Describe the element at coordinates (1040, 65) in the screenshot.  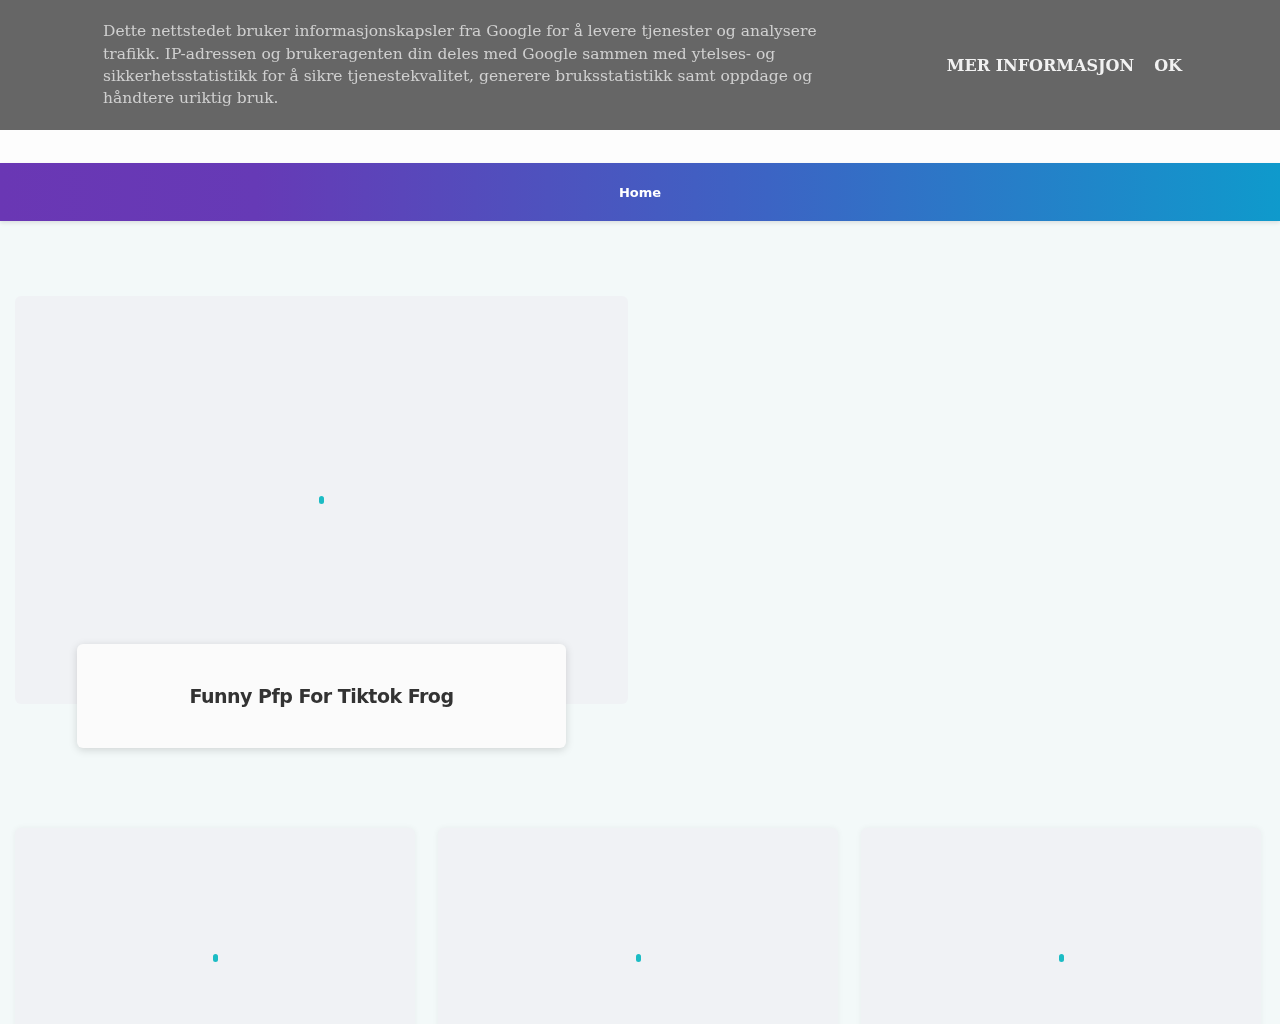
I see `banner-button: MER INFORMASJON` at that location.